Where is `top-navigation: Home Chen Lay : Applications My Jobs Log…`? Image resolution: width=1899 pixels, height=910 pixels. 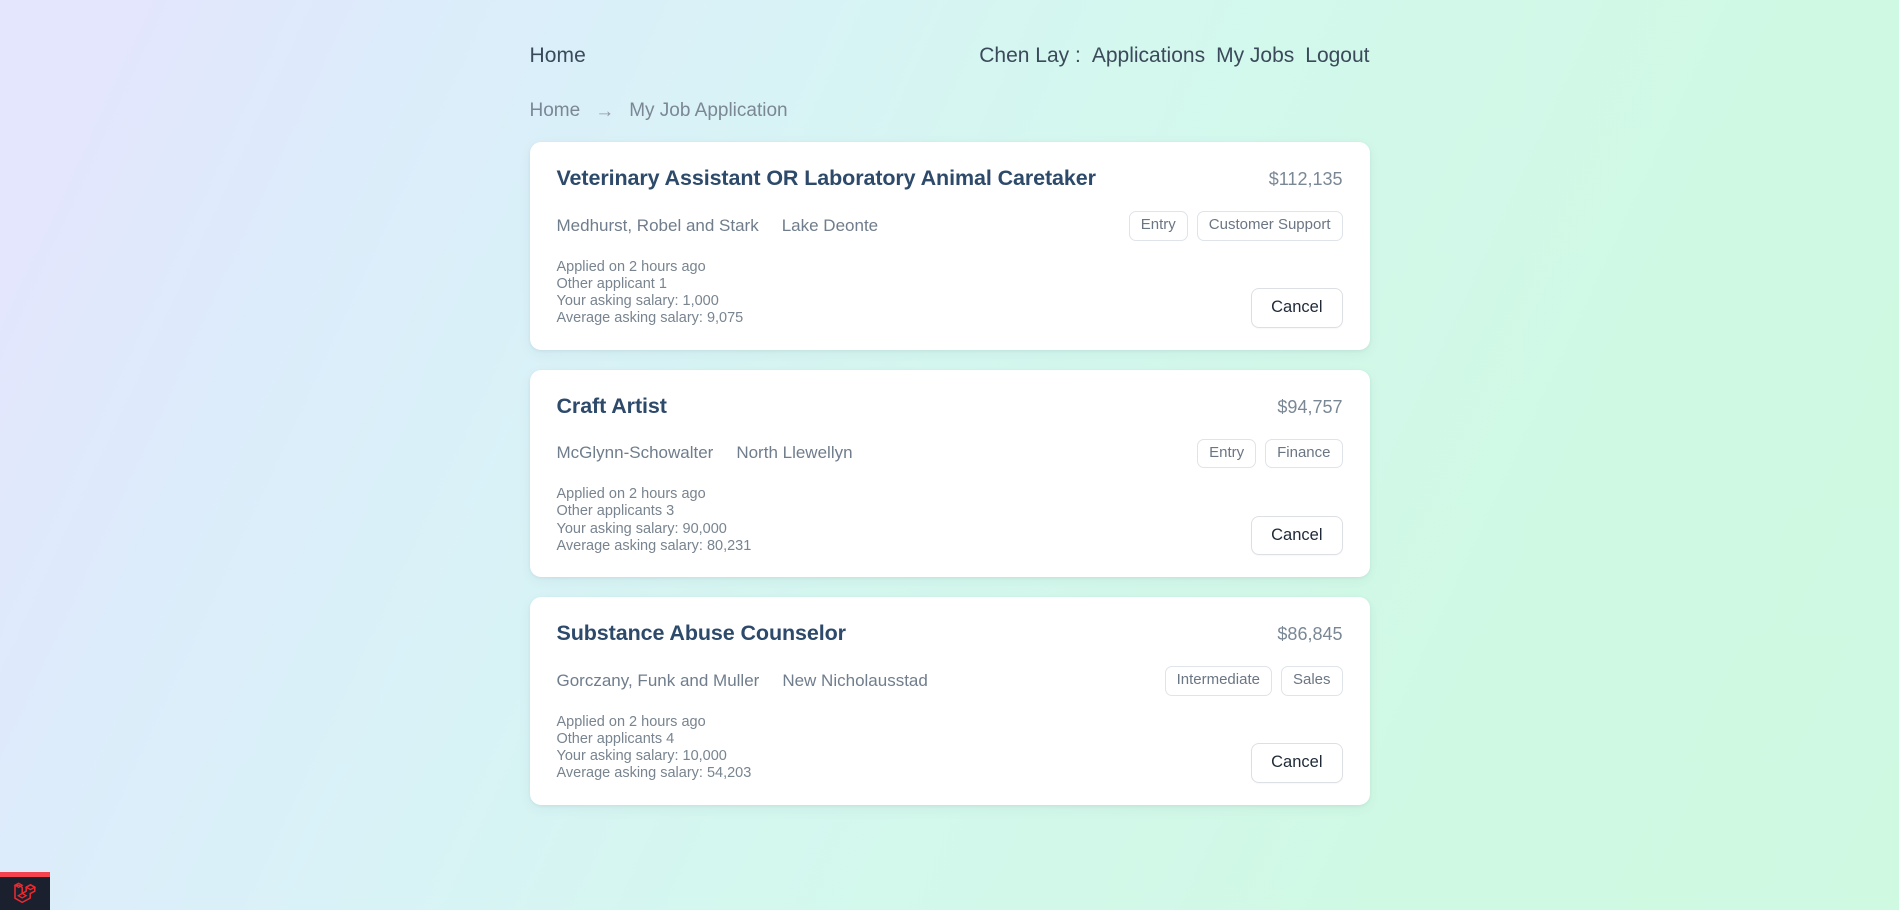 top-navigation: Home Chen Lay : Applications My Jobs Log… is located at coordinates (950, 34).